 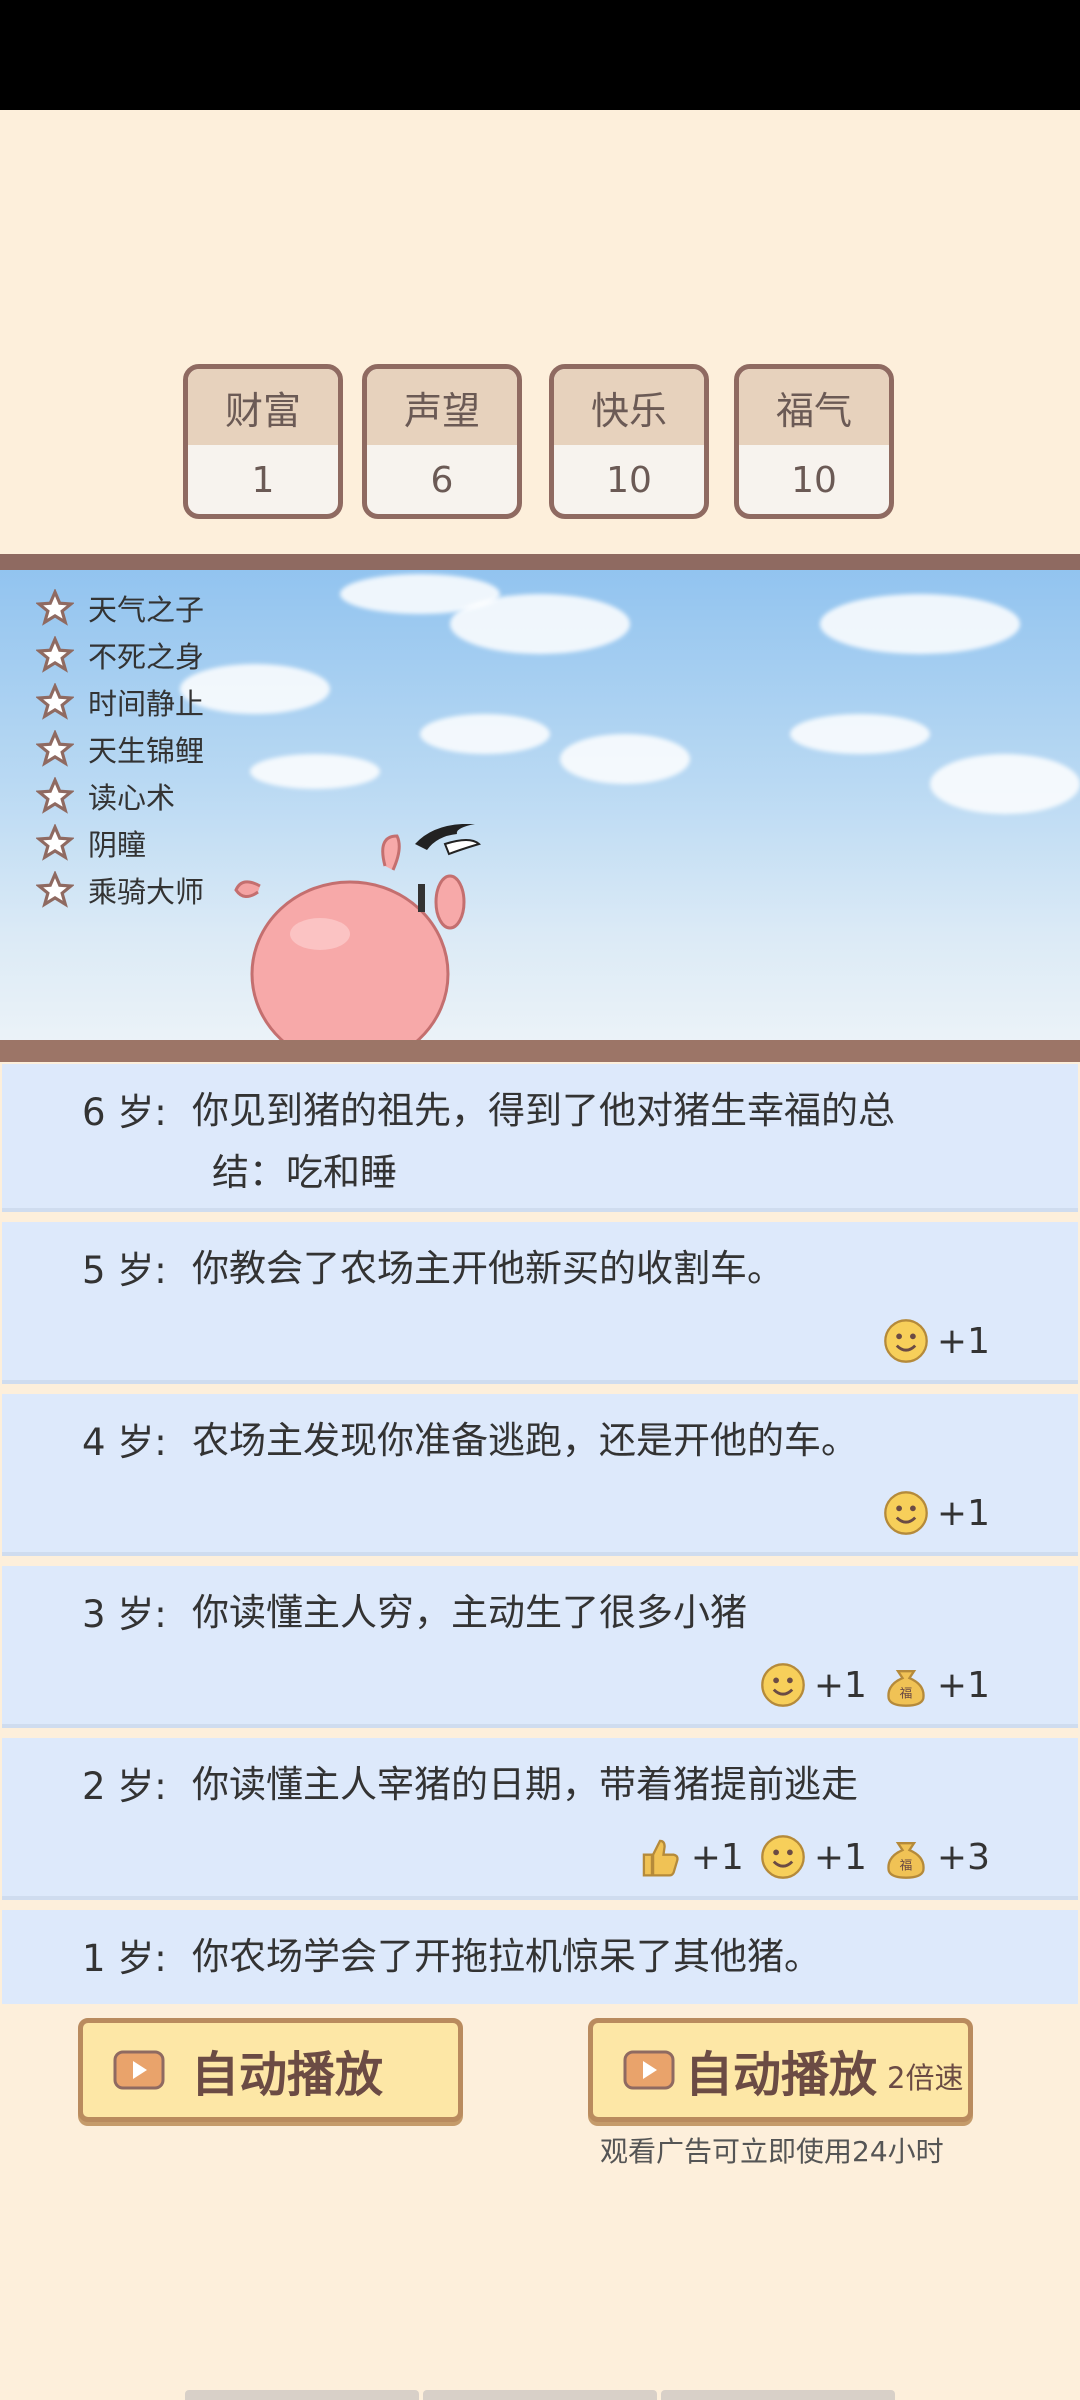 I want to click on stat-label: 快乐, so click(x=629, y=407).